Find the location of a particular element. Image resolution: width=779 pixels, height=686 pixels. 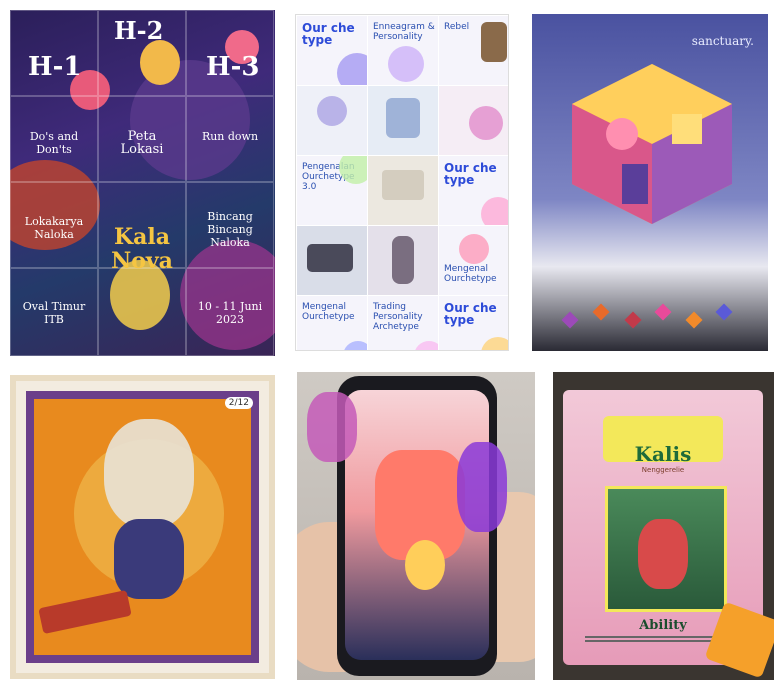

sanctuary-title: sanctuary. is located at coordinates (722, 41).